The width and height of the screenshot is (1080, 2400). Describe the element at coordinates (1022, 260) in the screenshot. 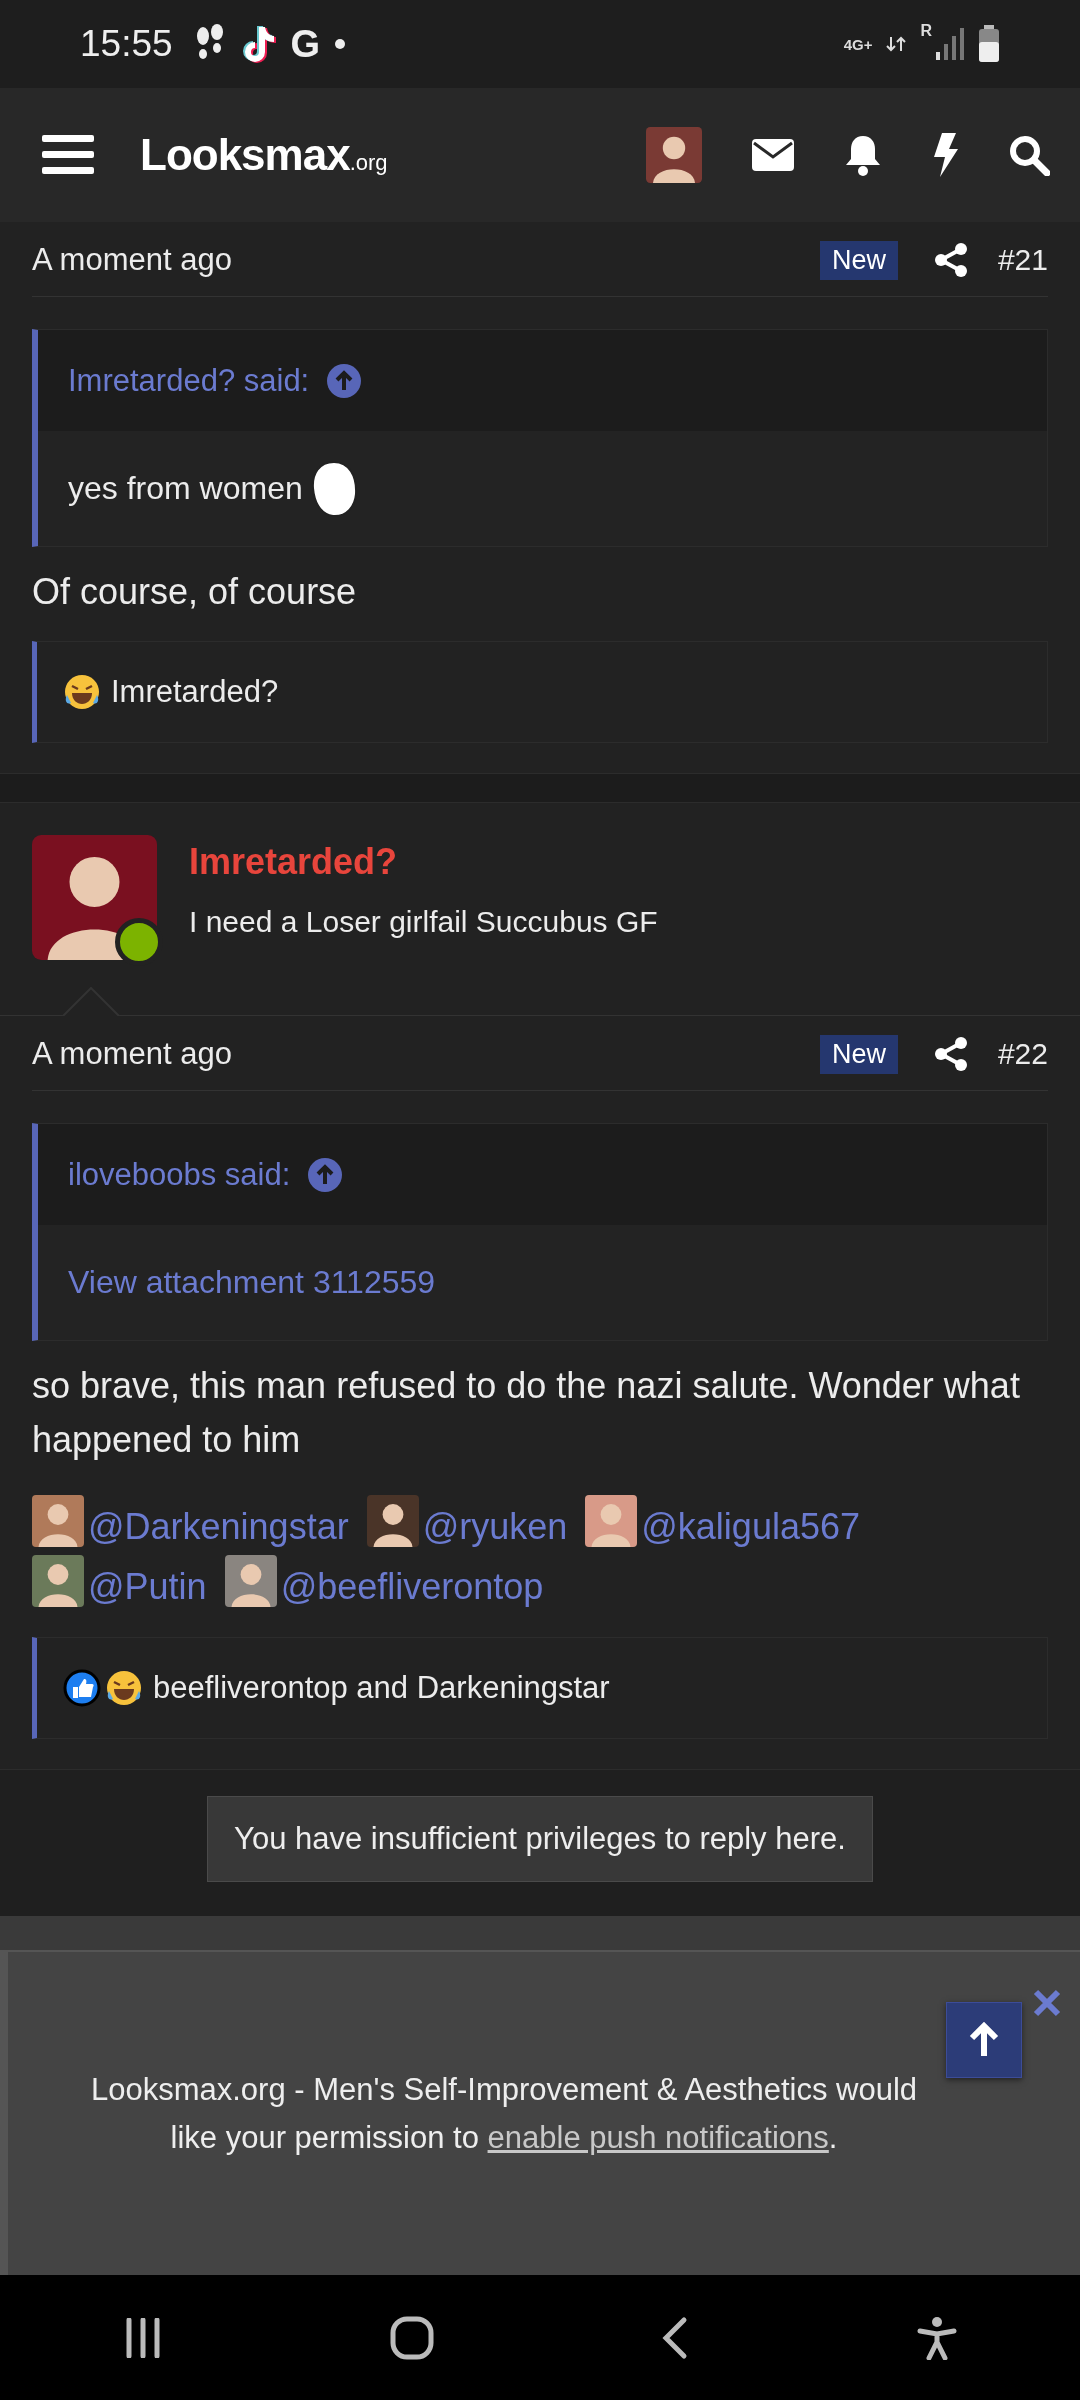

I see `post-number-link: #21` at that location.